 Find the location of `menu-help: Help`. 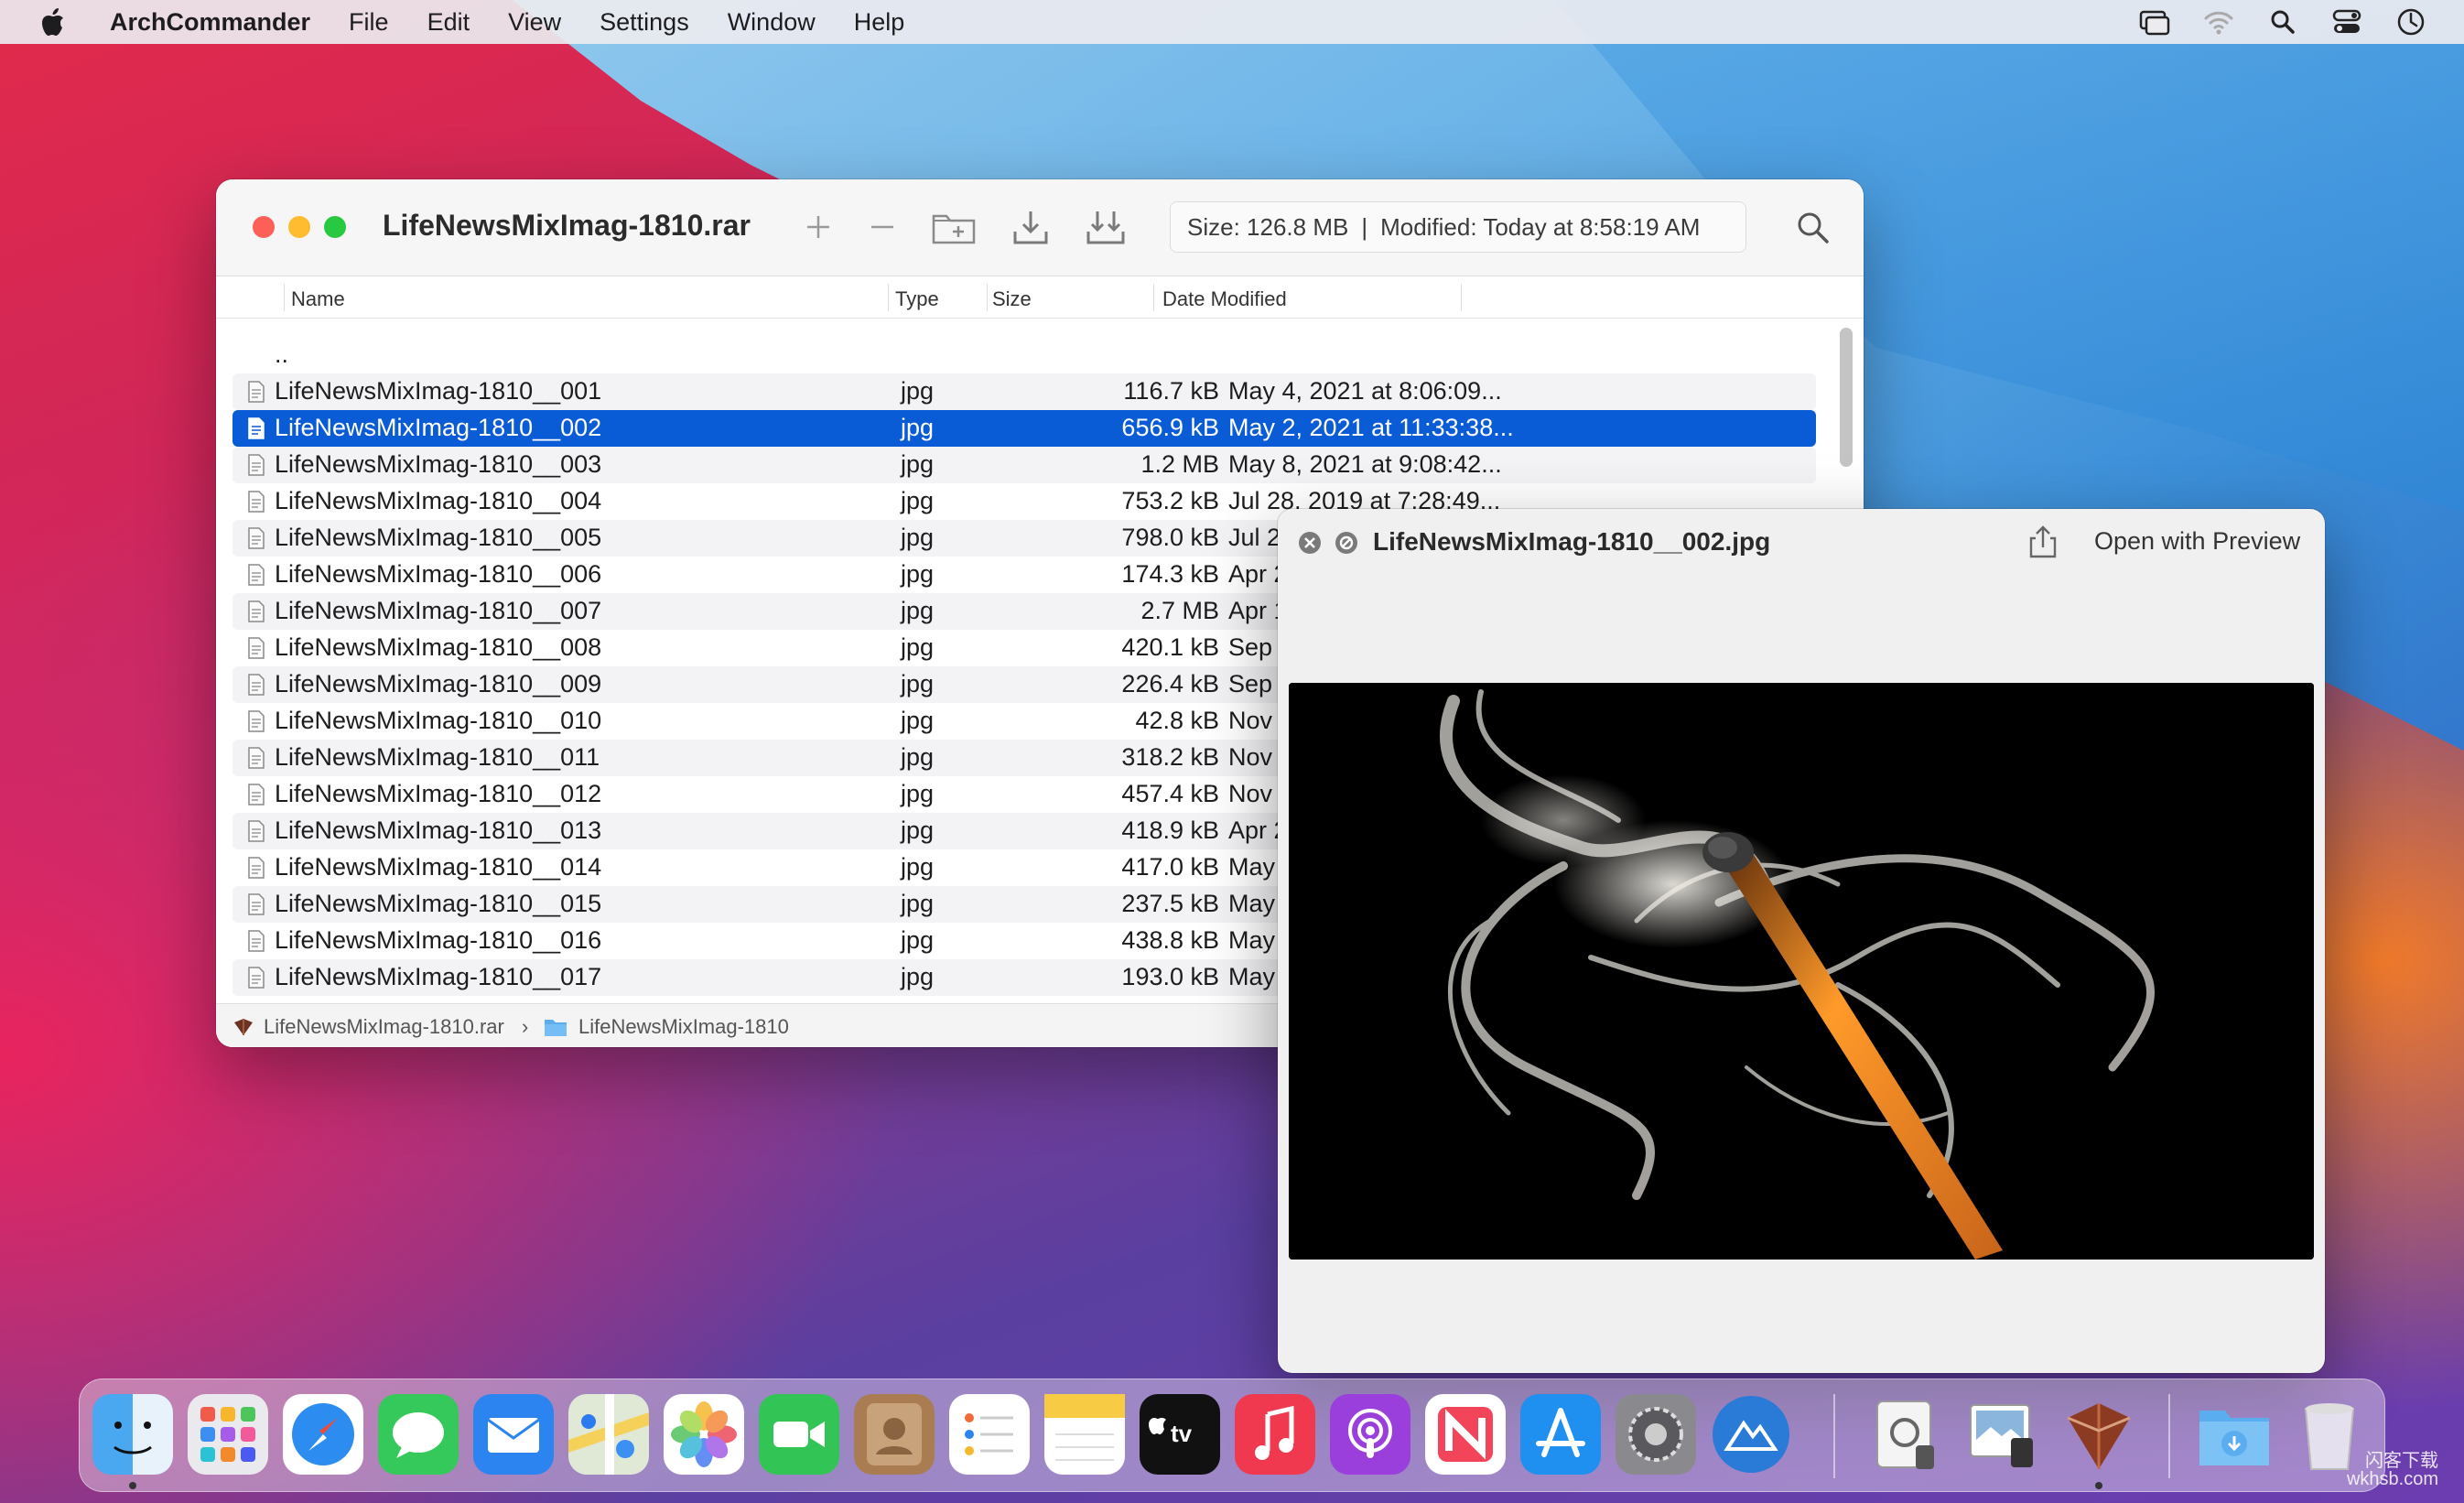

menu-help: Help is located at coordinates (879, 22).